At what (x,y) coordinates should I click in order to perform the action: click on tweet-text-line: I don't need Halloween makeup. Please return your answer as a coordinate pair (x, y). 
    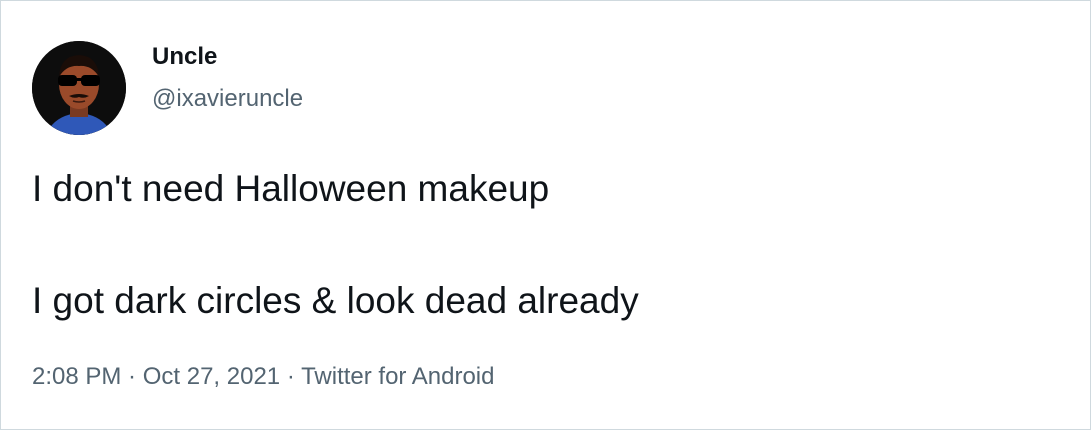
    Looking at the image, I should click on (291, 188).